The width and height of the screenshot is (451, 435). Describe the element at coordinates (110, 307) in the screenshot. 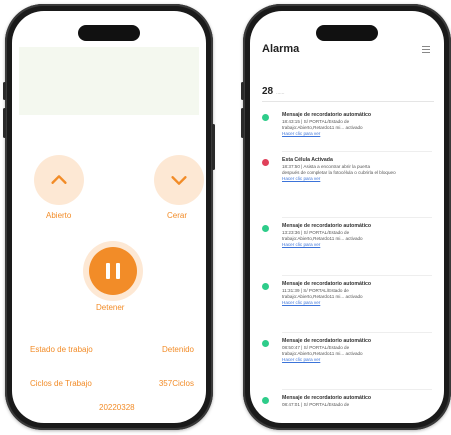

I see `stop-label: Detener` at that location.